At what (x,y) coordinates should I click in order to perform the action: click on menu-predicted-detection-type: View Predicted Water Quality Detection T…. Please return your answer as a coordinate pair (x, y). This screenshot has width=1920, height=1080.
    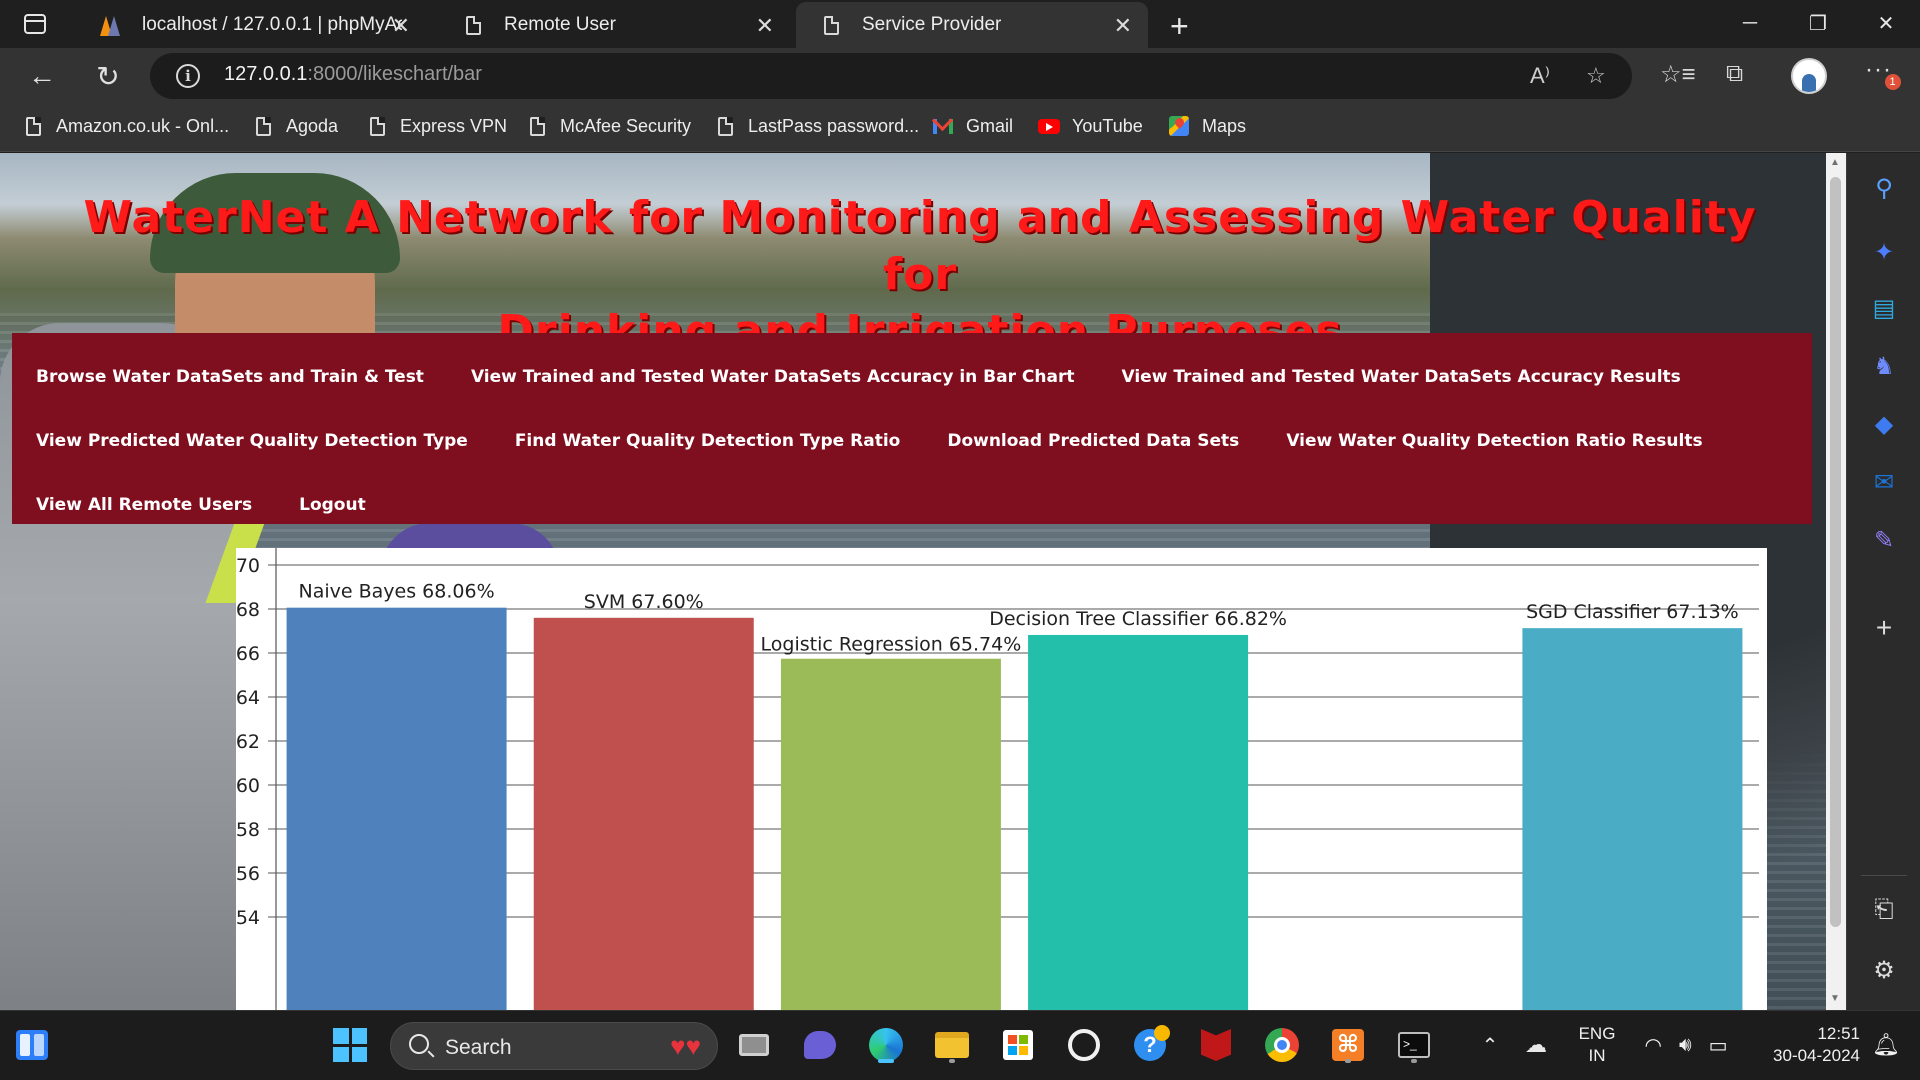
    Looking at the image, I should click on (252, 441).